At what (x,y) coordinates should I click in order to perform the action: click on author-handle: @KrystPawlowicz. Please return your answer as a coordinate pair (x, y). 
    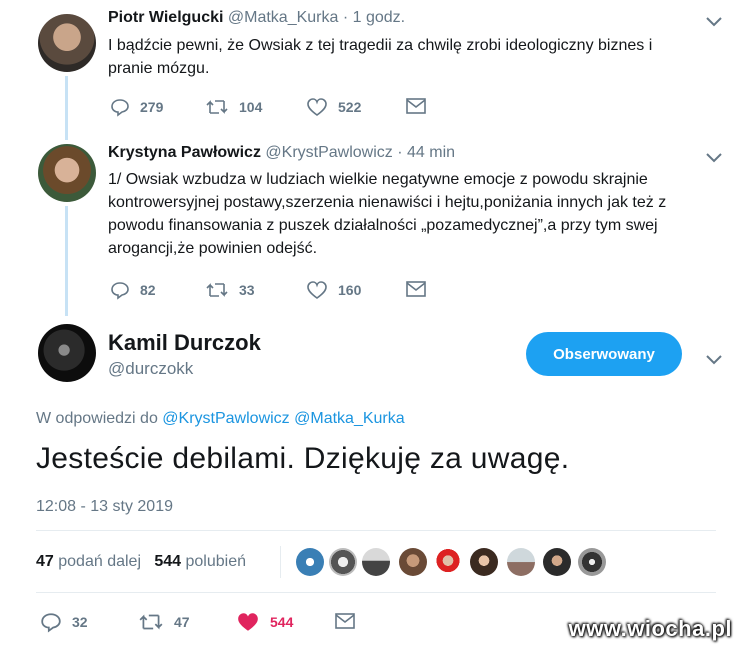
    Looking at the image, I should click on (328, 152).